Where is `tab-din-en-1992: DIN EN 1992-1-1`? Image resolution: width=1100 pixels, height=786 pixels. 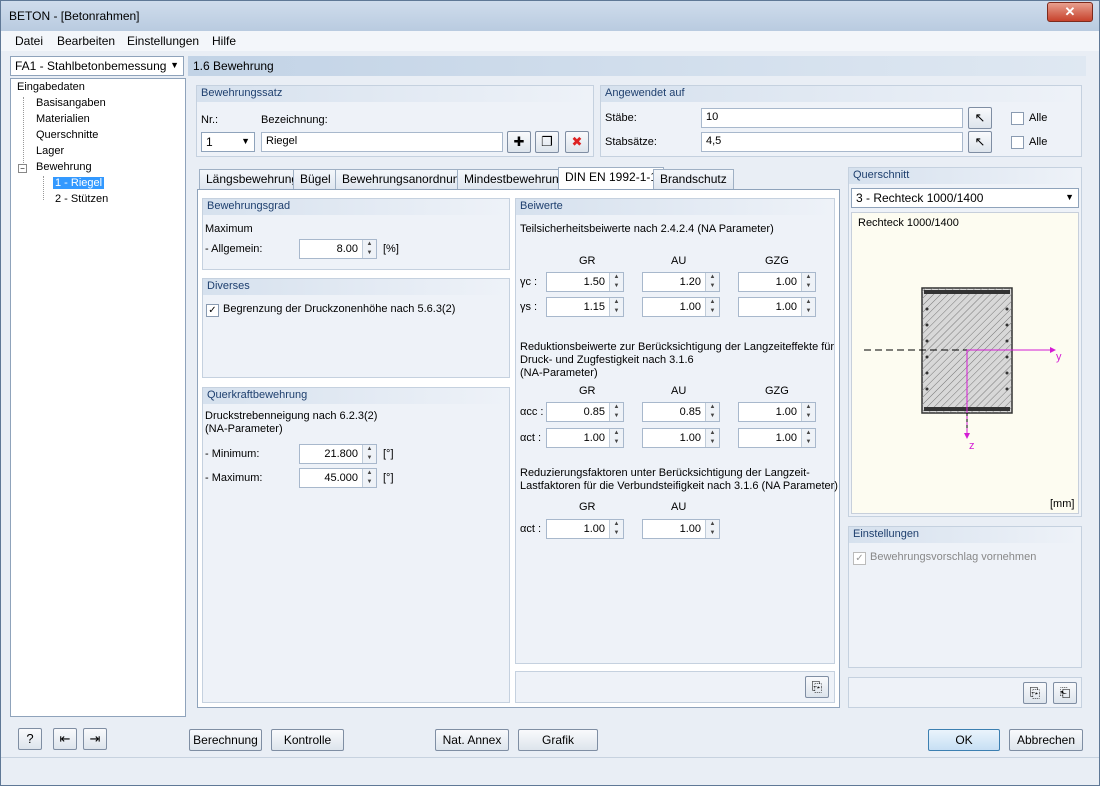 tab-din-en-1992: DIN EN 1992-1-1 is located at coordinates (611, 178).